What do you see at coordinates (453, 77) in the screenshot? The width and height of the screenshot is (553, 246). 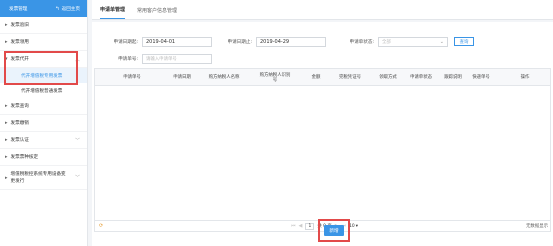 I see `column-header: 跟踪说明` at bounding box center [453, 77].